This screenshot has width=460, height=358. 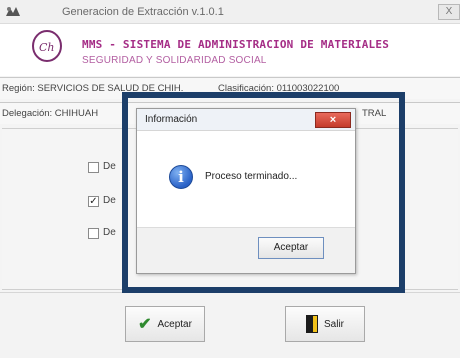 What do you see at coordinates (174, 60) in the screenshot?
I see `system-subtitle: SEGURIDAD Y SOLIDARIDAD SOCIAL` at bounding box center [174, 60].